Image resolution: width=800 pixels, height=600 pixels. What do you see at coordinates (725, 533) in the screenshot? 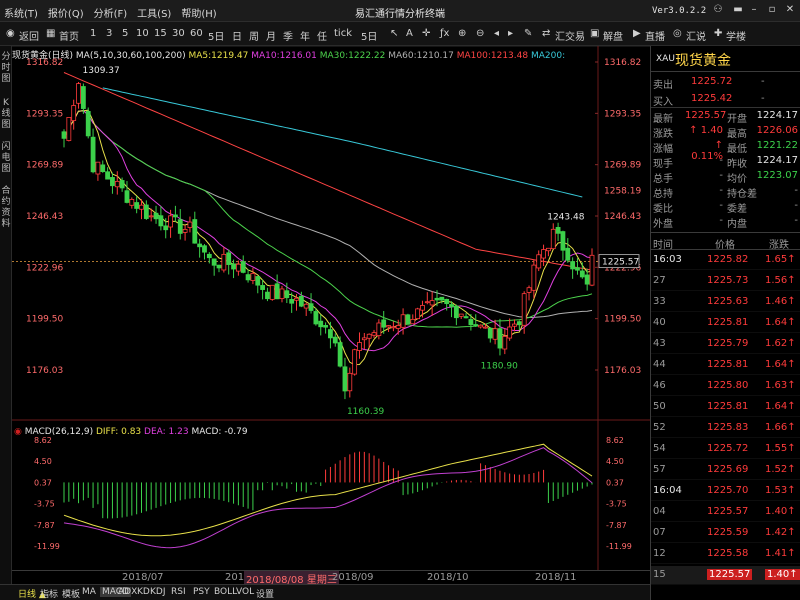
I see `tick-row: 07 1225.59 1.42↑` at bounding box center [725, 533].